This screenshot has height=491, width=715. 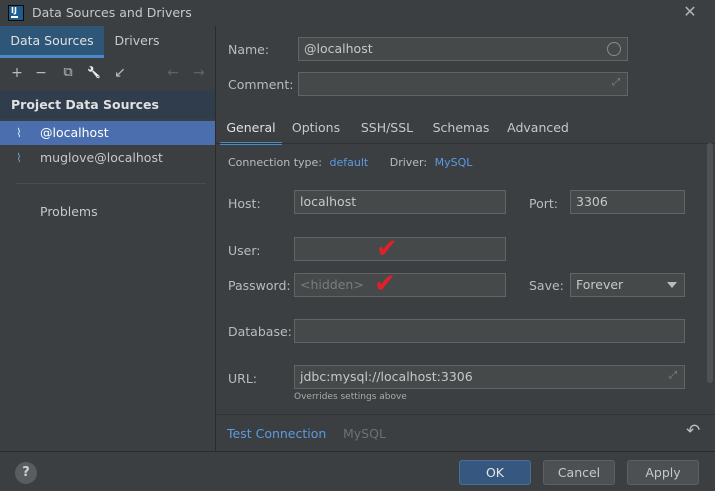 I want to click on window-title: Data Sources and Drivers, so click(x=112, y=12).